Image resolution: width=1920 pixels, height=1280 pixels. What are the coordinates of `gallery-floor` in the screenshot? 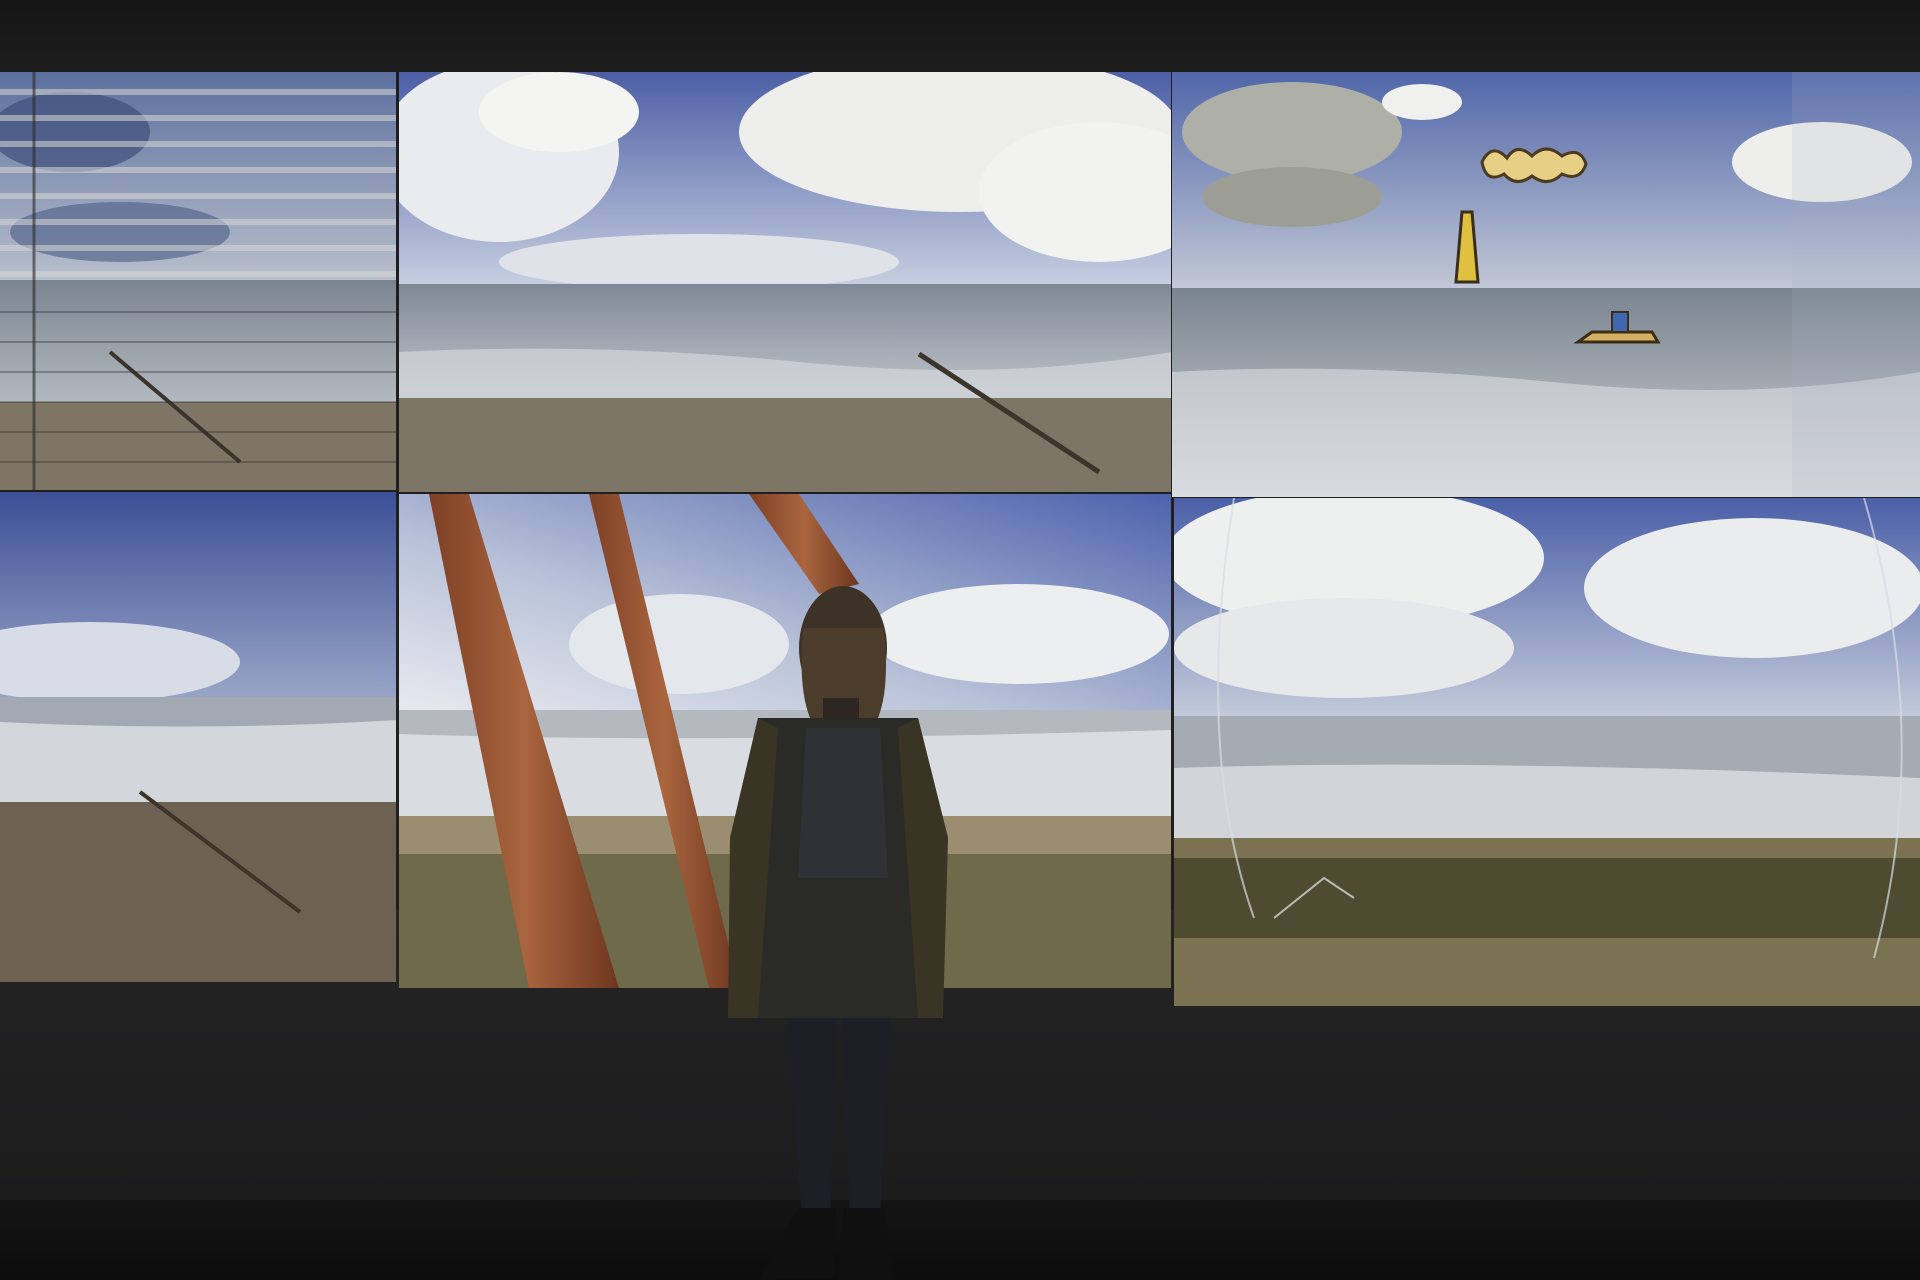 It's located at (960, 1240).